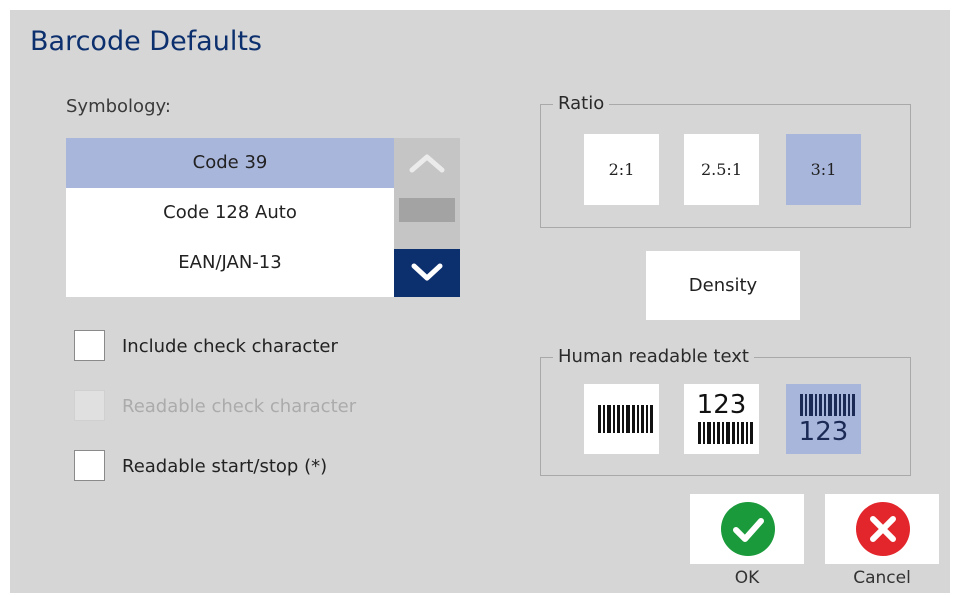  What do you see at coordinates (230, 346) in the screenshot?
I see `include-check-character-label: Include check character` at bounding box center [230, 346].